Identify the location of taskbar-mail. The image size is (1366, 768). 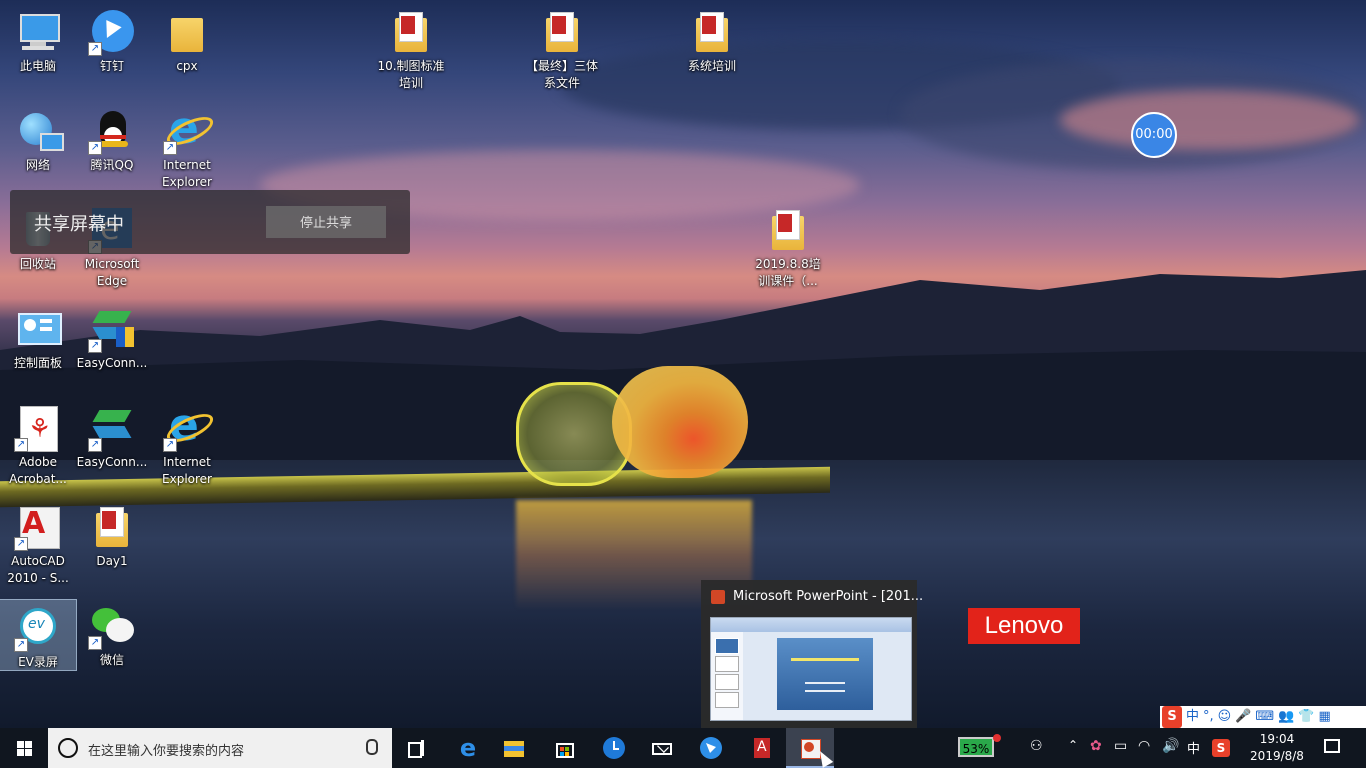
(662, 748).